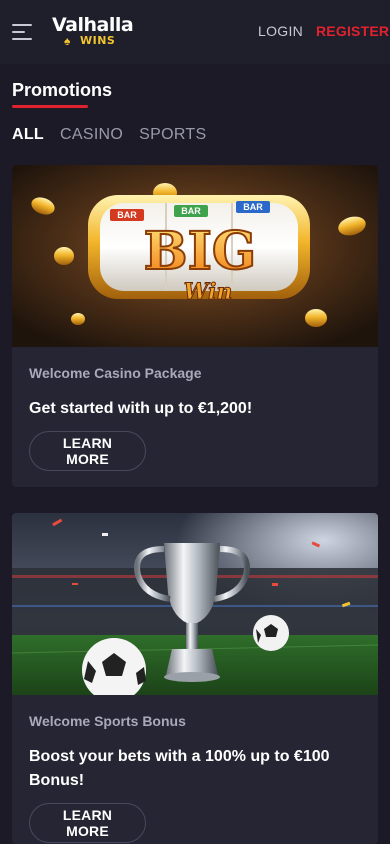  Describe the element at coordinates (107, 721) in the screenshot. I see `promotion-label: Welcome Sports Bonus` at that location.